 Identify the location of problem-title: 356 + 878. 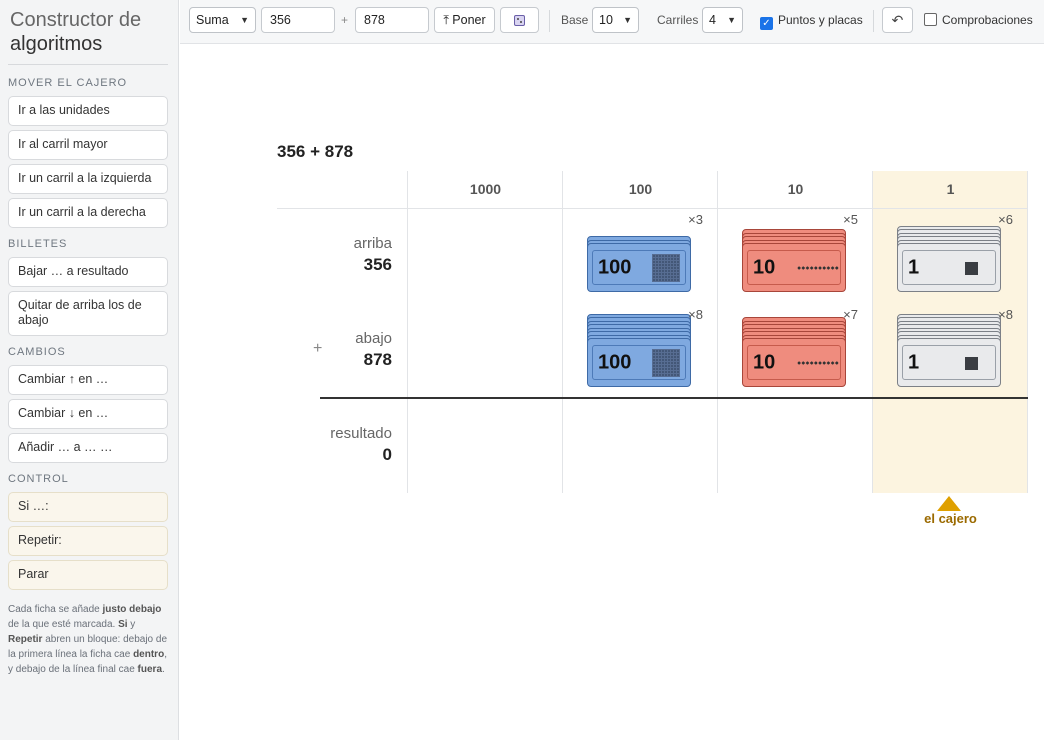
(315, 151).